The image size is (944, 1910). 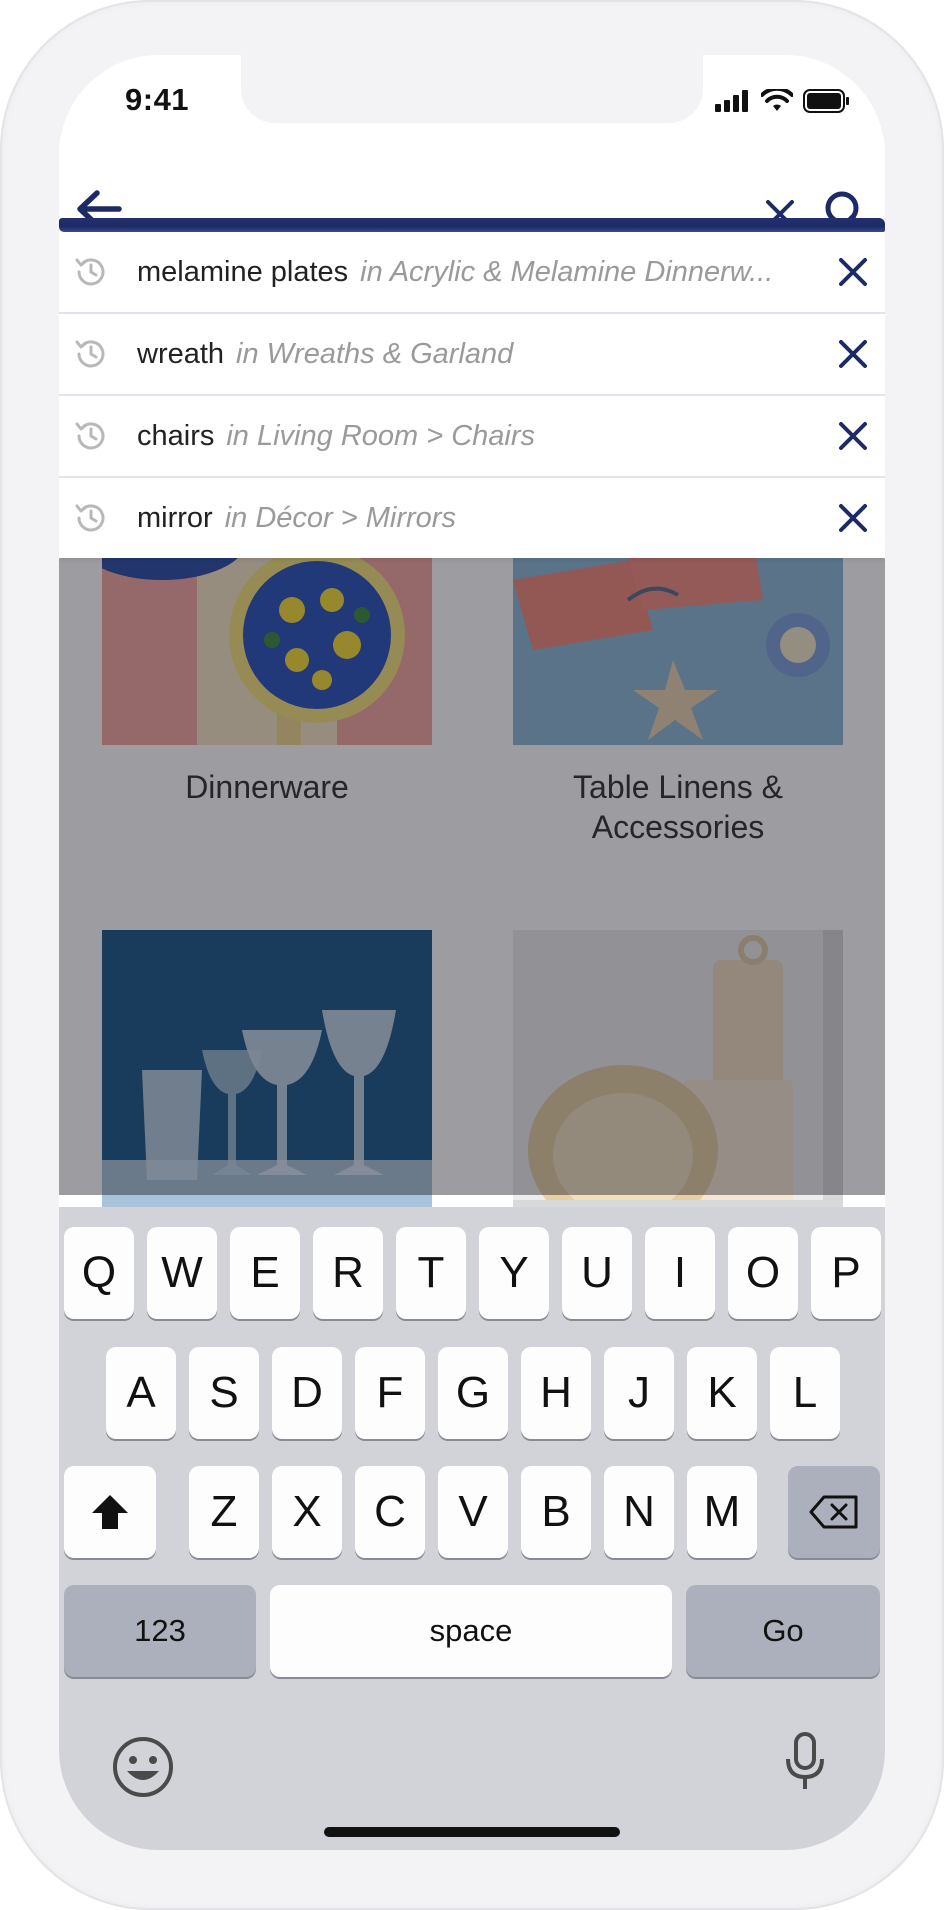 I want to click on go-key: Go, so click(x=783, y=1631).